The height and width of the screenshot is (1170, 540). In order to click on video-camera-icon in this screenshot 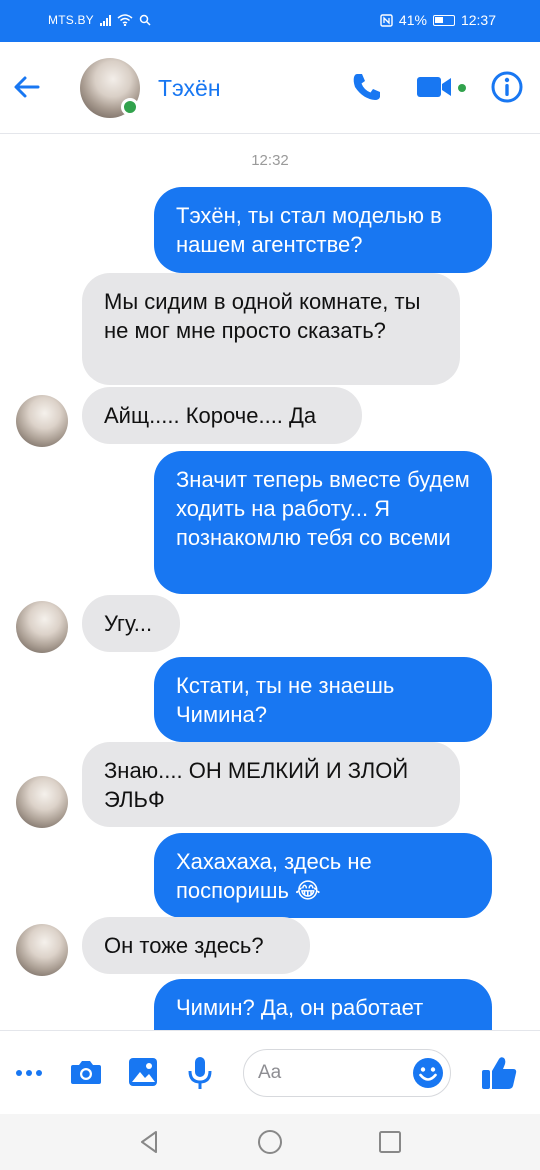, I will do `click(434, 87)`.